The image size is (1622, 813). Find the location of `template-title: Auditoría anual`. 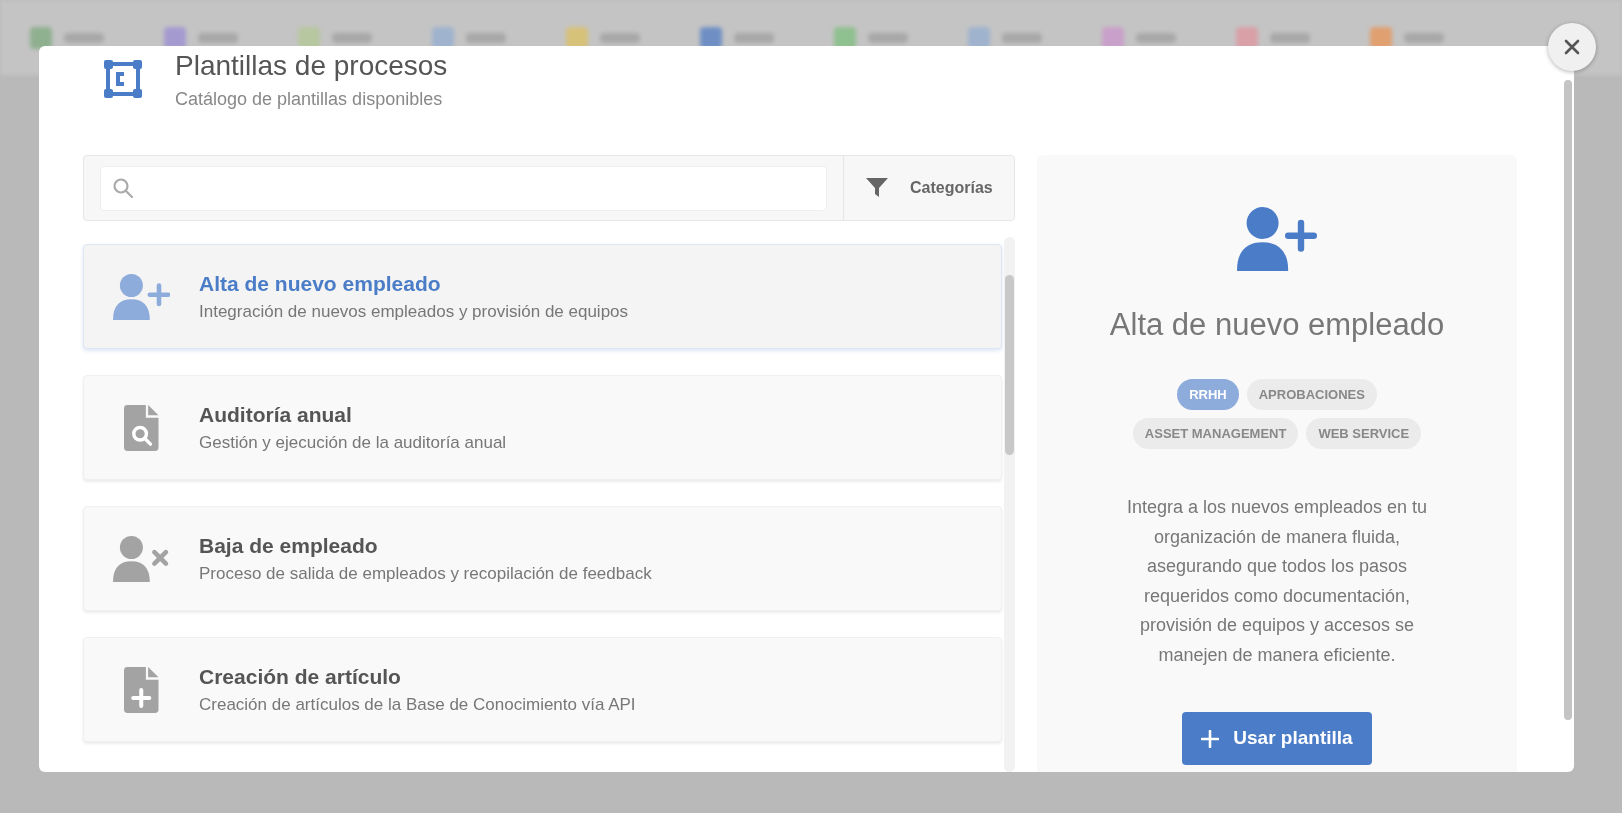

template-title: Auditoría anual is located at coordinates (276, 414).